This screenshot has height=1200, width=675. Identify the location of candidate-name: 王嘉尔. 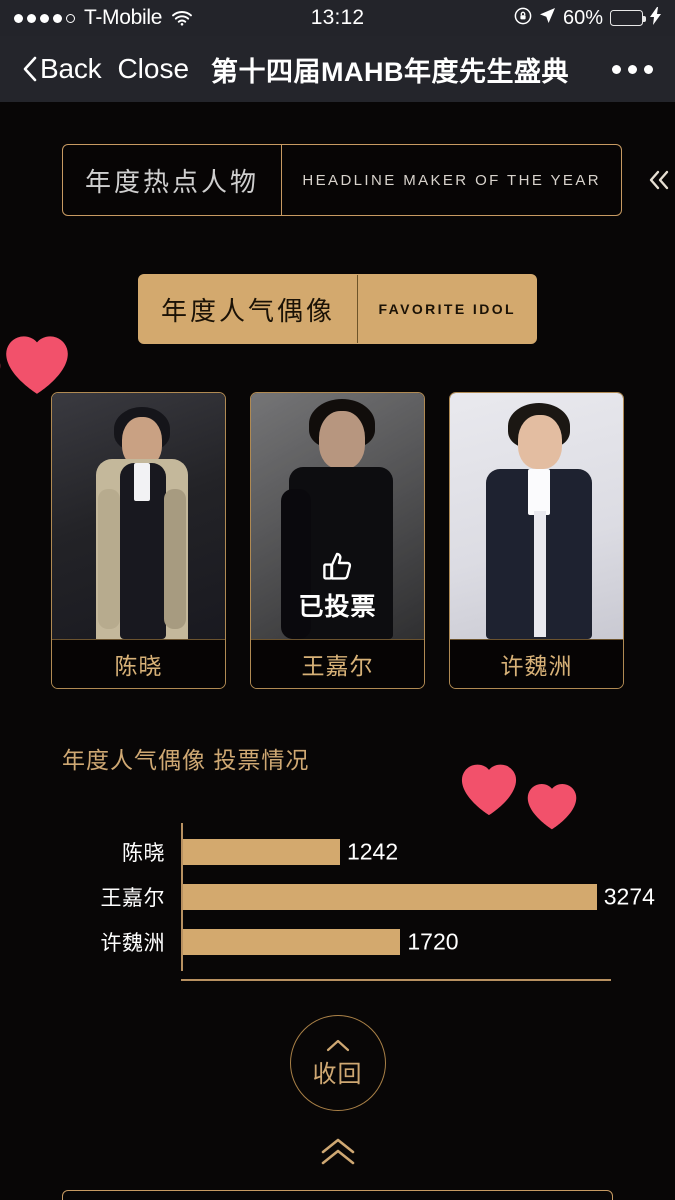
(337, 663).